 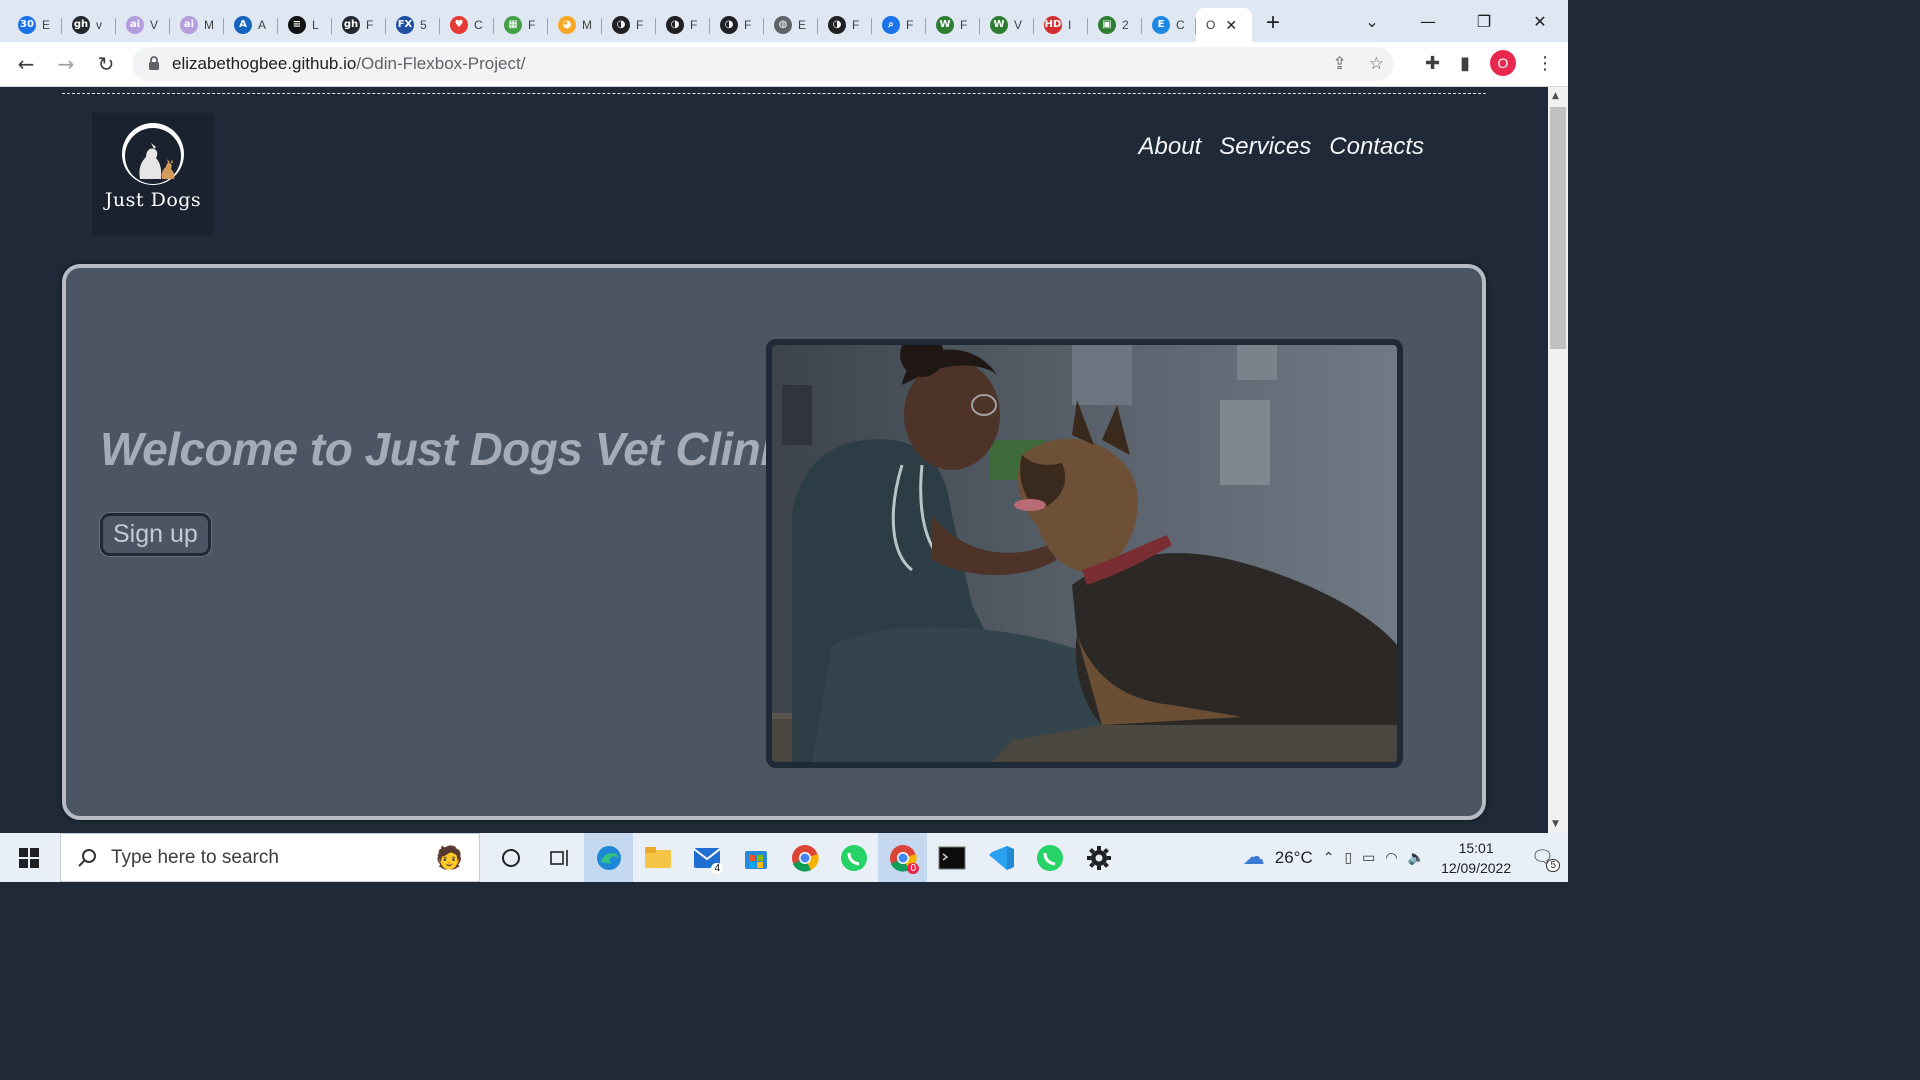 I want to click on reload-icon: ↻, so click(x=106, y=64).